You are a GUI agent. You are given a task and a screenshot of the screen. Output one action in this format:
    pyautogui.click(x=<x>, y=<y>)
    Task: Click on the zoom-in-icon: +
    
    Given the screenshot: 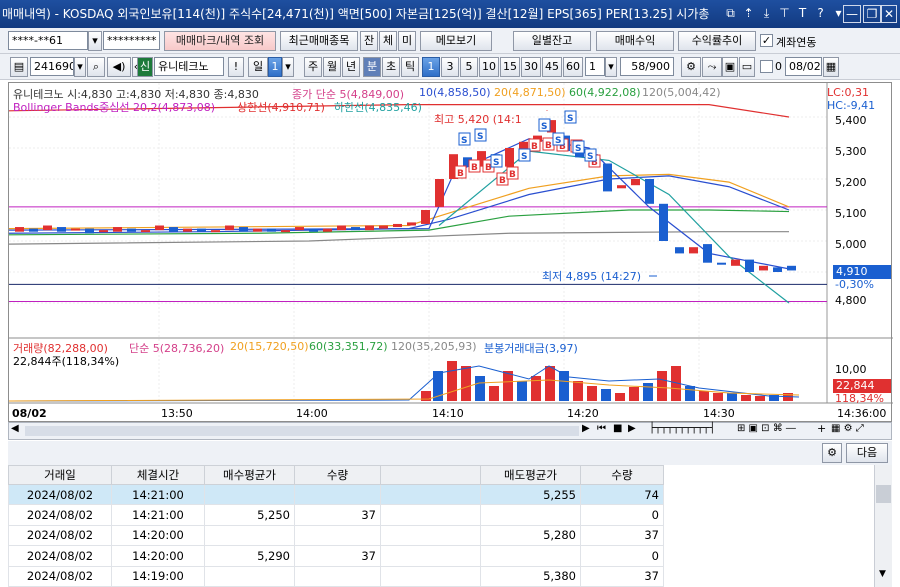 What is the action you would take?
    pyautogui.click(x=821, y=428)
    